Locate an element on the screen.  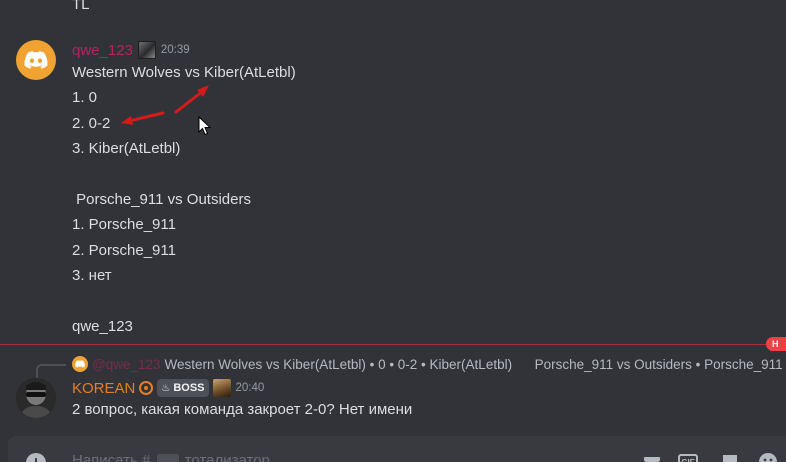
message-line: 1. 0 is located at coordinates (85, 98).